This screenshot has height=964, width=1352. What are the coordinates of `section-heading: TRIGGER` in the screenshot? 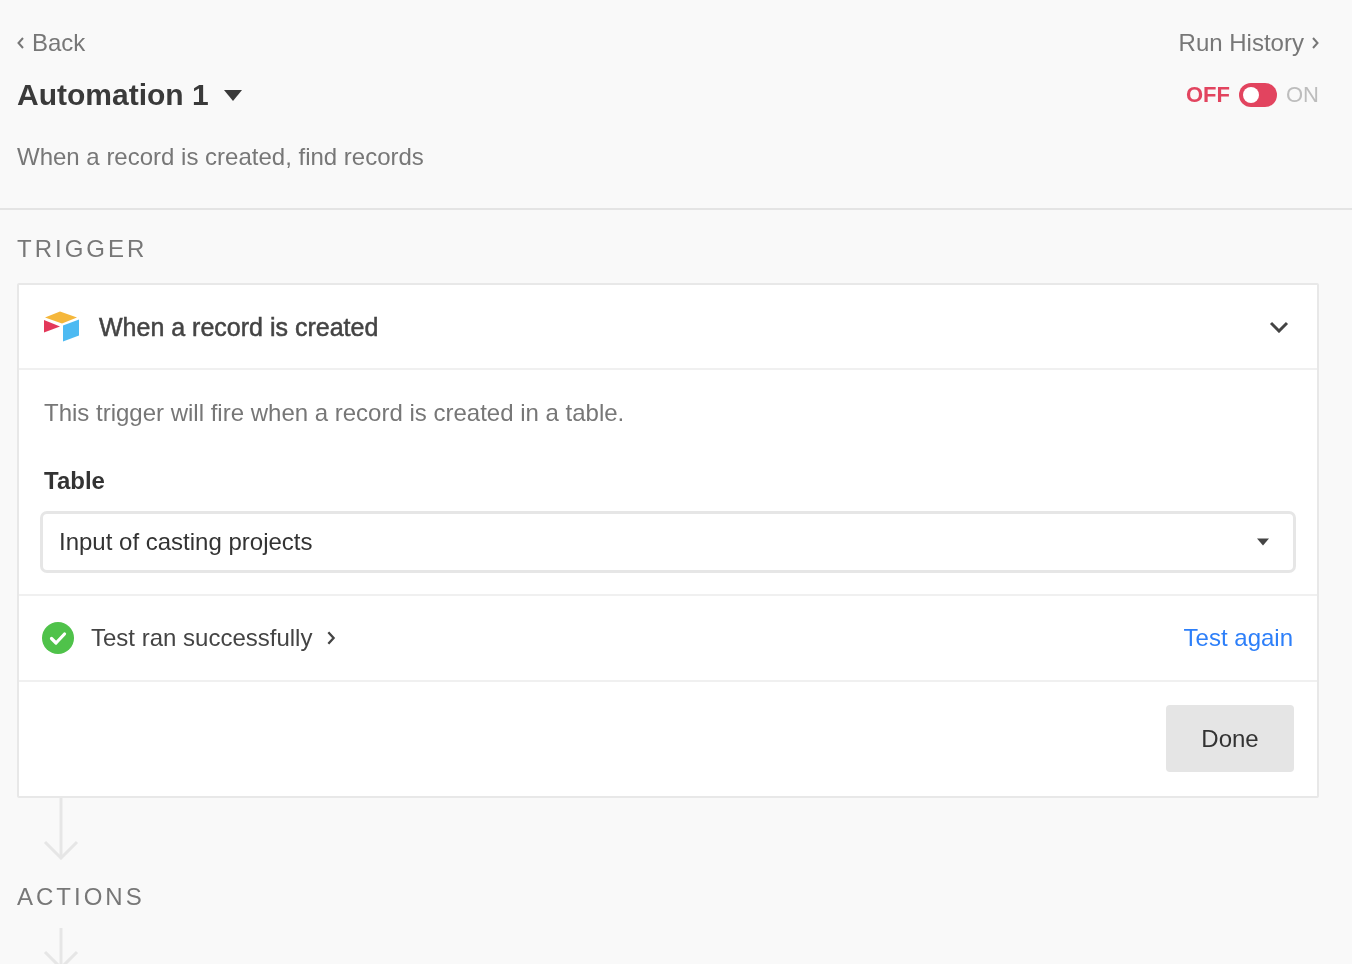 It's located at (83, 249).